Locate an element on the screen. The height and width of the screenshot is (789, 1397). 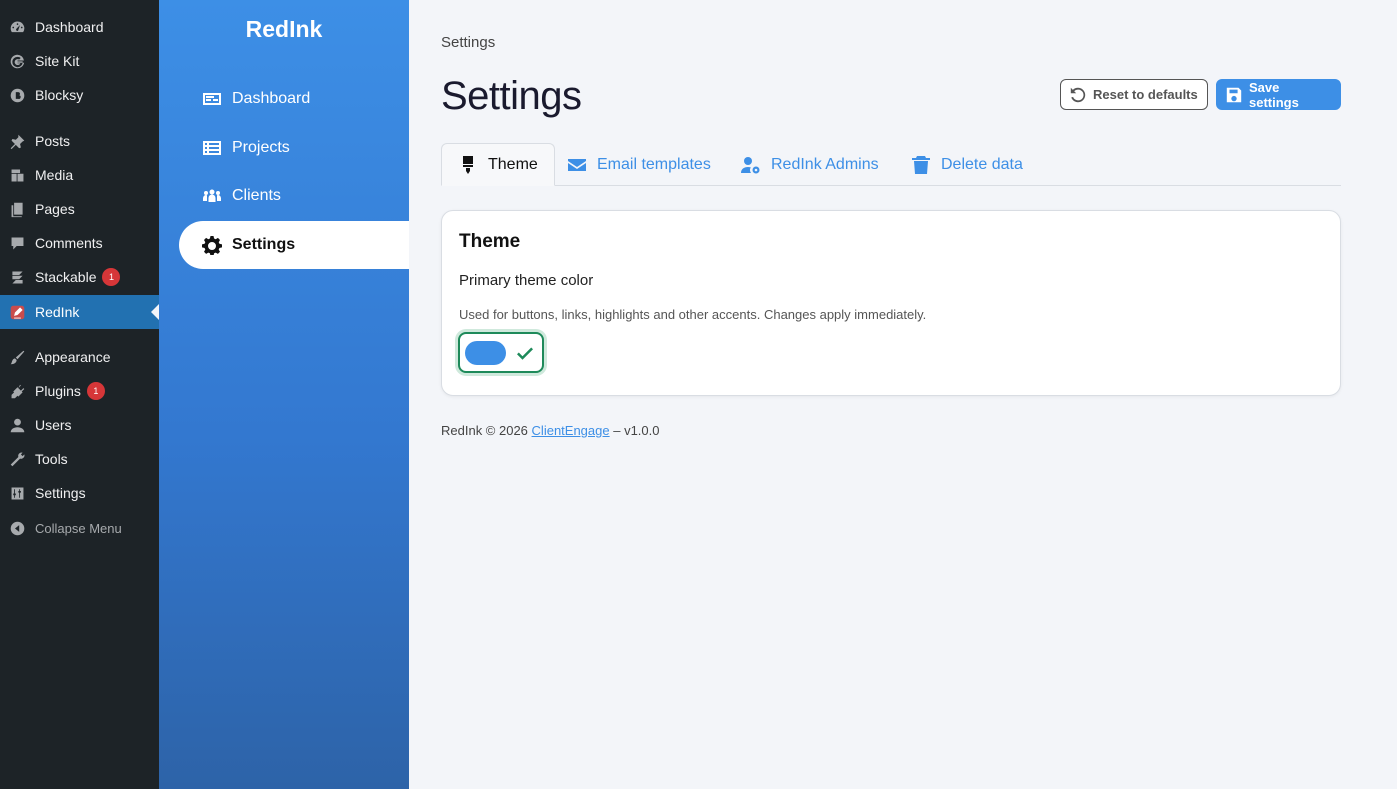
wp-menu-appearance: Appearance is located at coordinates (79, 357).